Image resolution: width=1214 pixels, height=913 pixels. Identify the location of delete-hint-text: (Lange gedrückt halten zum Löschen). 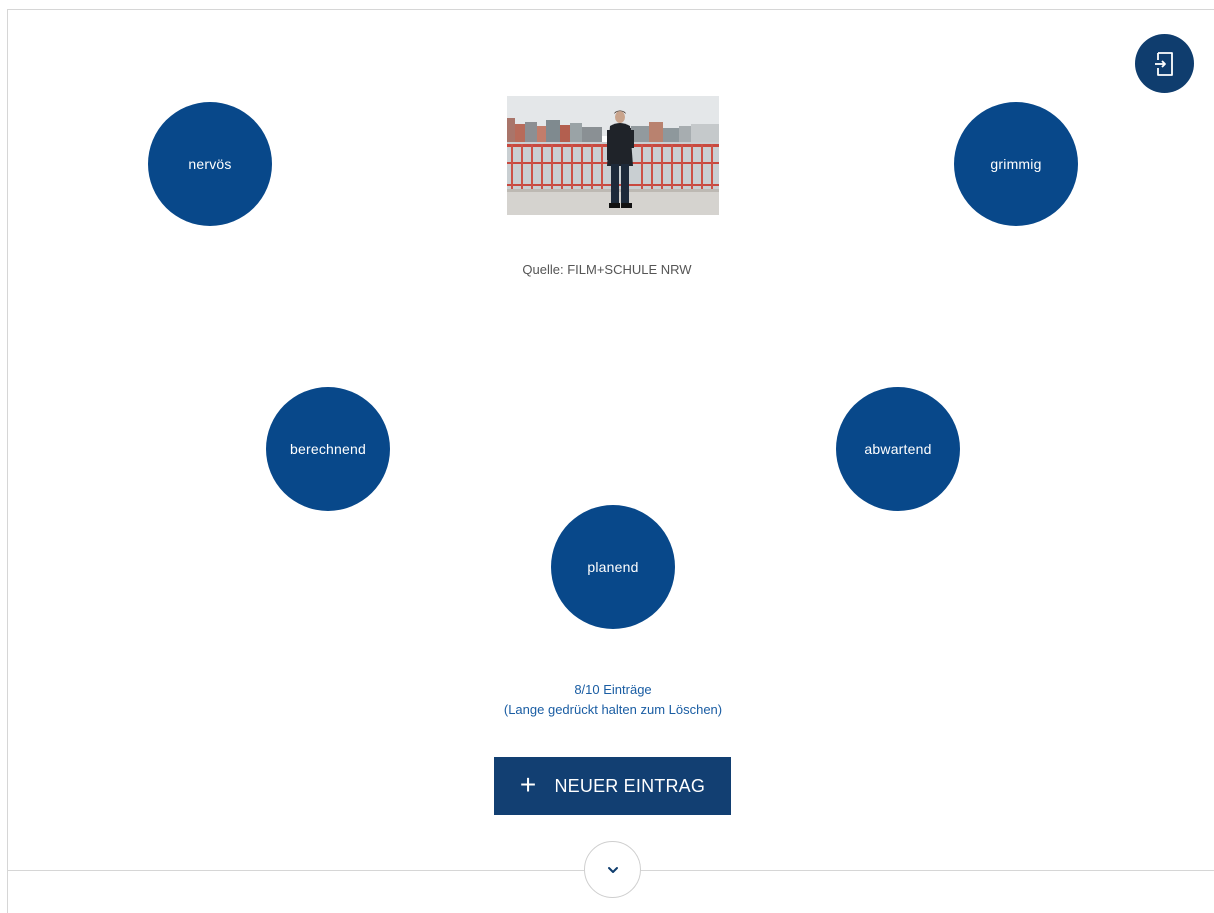
(613, 709).